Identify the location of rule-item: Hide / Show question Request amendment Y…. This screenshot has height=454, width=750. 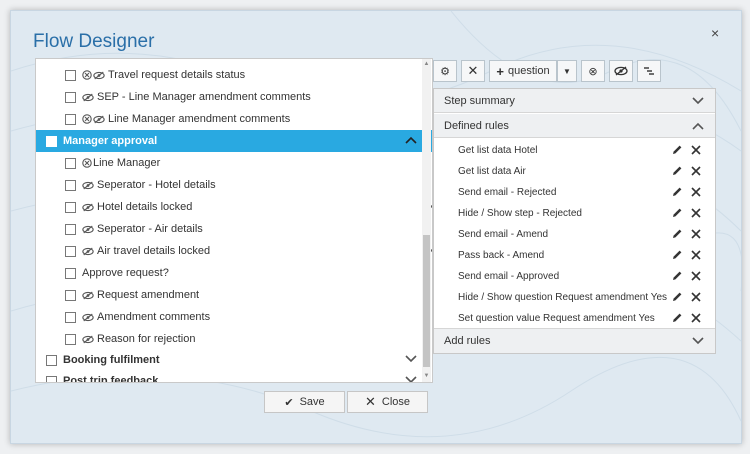
(574, 297).